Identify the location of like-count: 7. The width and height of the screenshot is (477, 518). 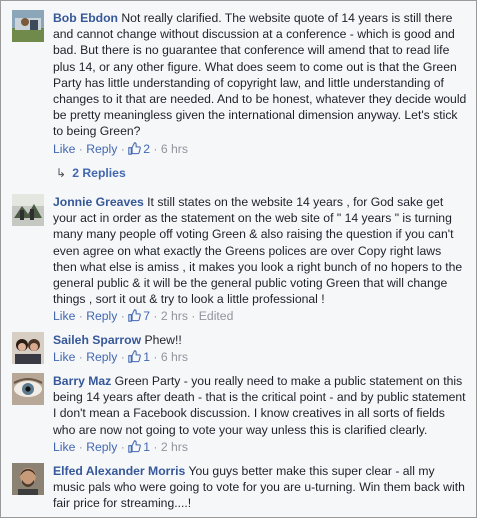
(139, 316).